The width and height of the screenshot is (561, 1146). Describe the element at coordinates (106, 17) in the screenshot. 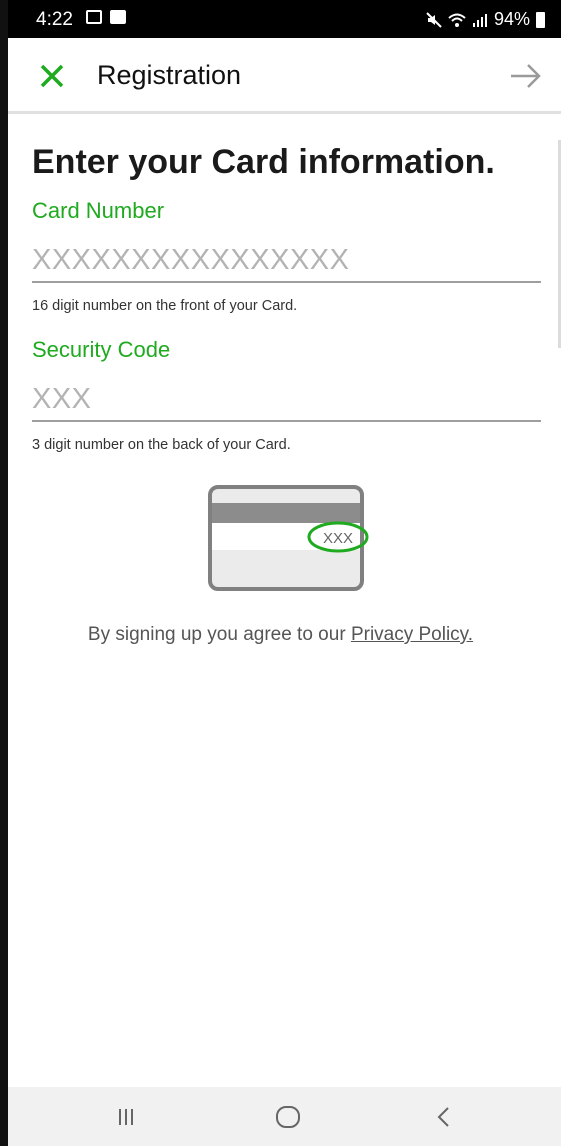

I see `notification-icons` at that location.